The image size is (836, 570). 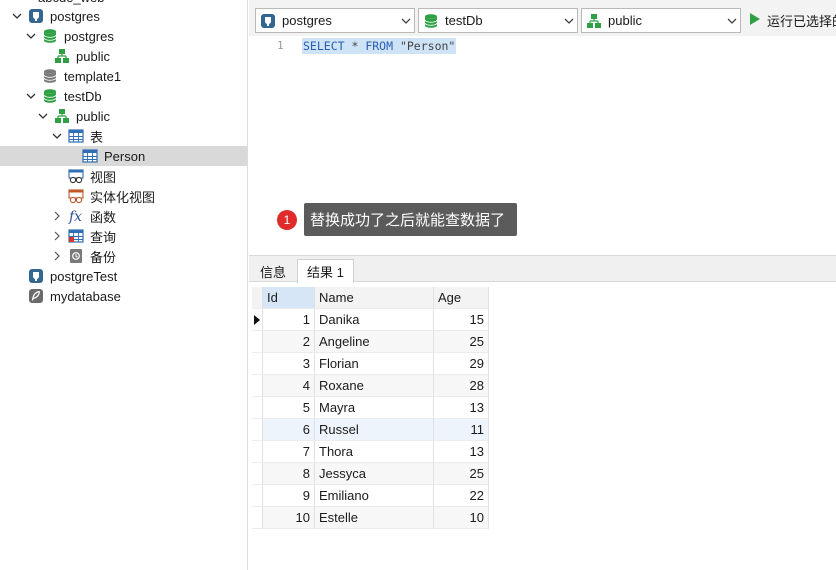 What do you see at coordinates (123, 196) in the screenshot?
I see `tree-item-实体化视图: 实体化视图` at bounding box center [123, 196].